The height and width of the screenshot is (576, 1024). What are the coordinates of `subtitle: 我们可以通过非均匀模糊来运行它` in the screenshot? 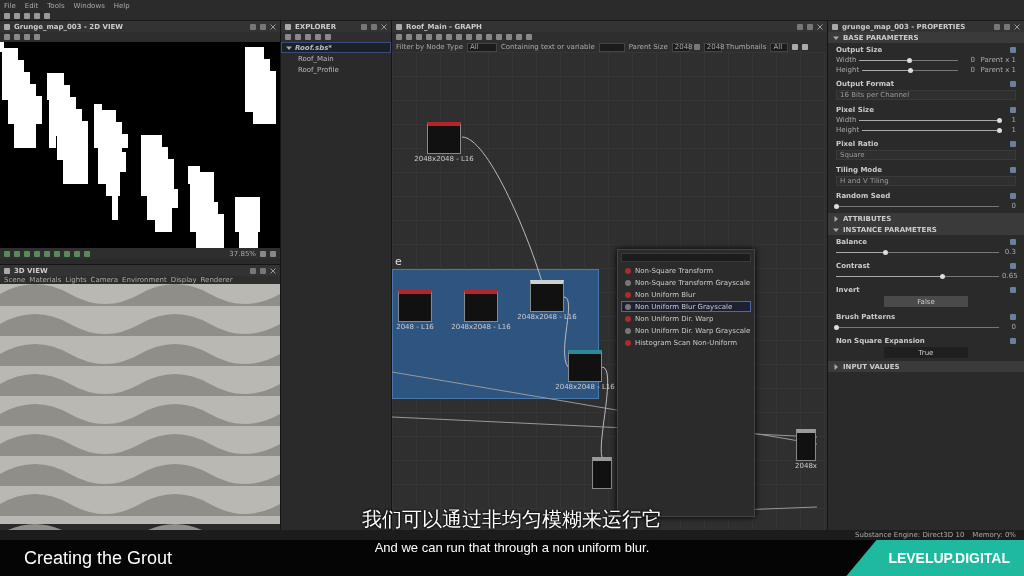 It's located at (512, 519).